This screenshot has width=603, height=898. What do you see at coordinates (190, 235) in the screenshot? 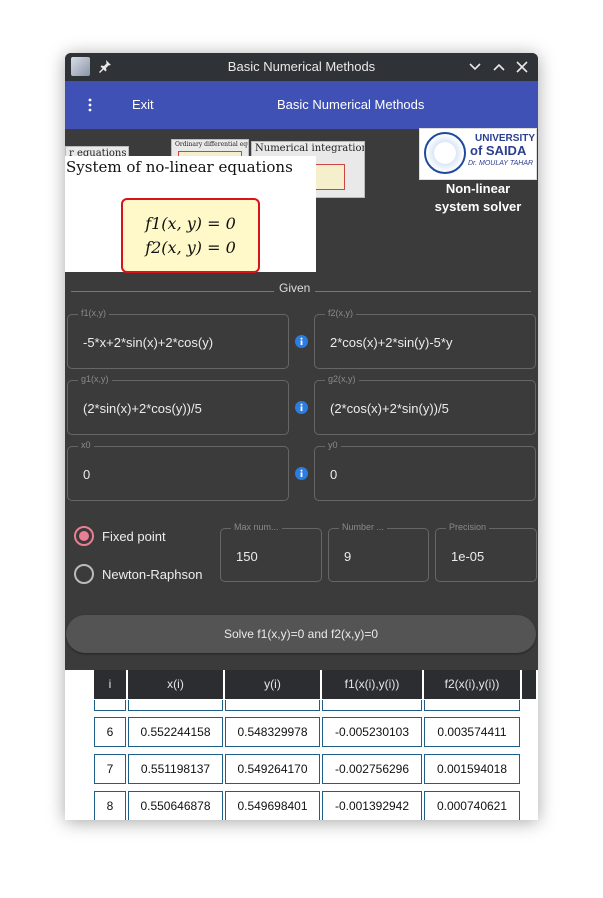
I see `equation-box: f1(x, y) = 0 f2(x, y) = 0` at bounding box center [190, 235].